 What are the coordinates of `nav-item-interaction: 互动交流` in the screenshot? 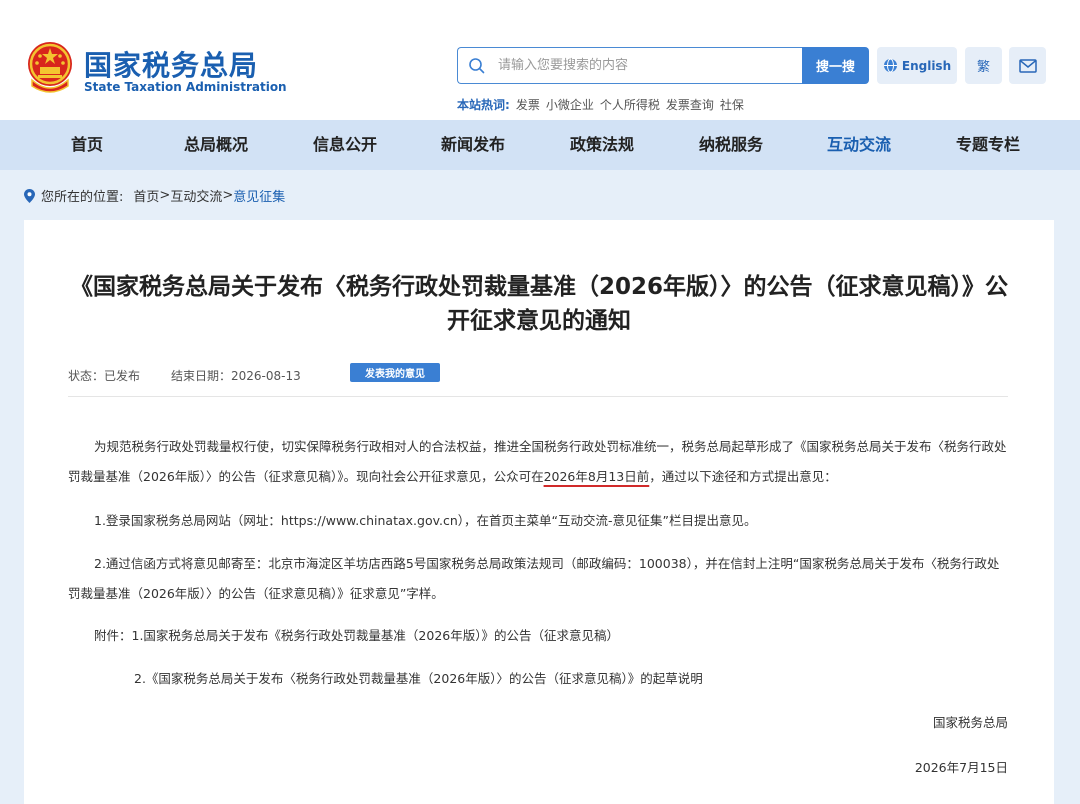 It's located at (859, 145).